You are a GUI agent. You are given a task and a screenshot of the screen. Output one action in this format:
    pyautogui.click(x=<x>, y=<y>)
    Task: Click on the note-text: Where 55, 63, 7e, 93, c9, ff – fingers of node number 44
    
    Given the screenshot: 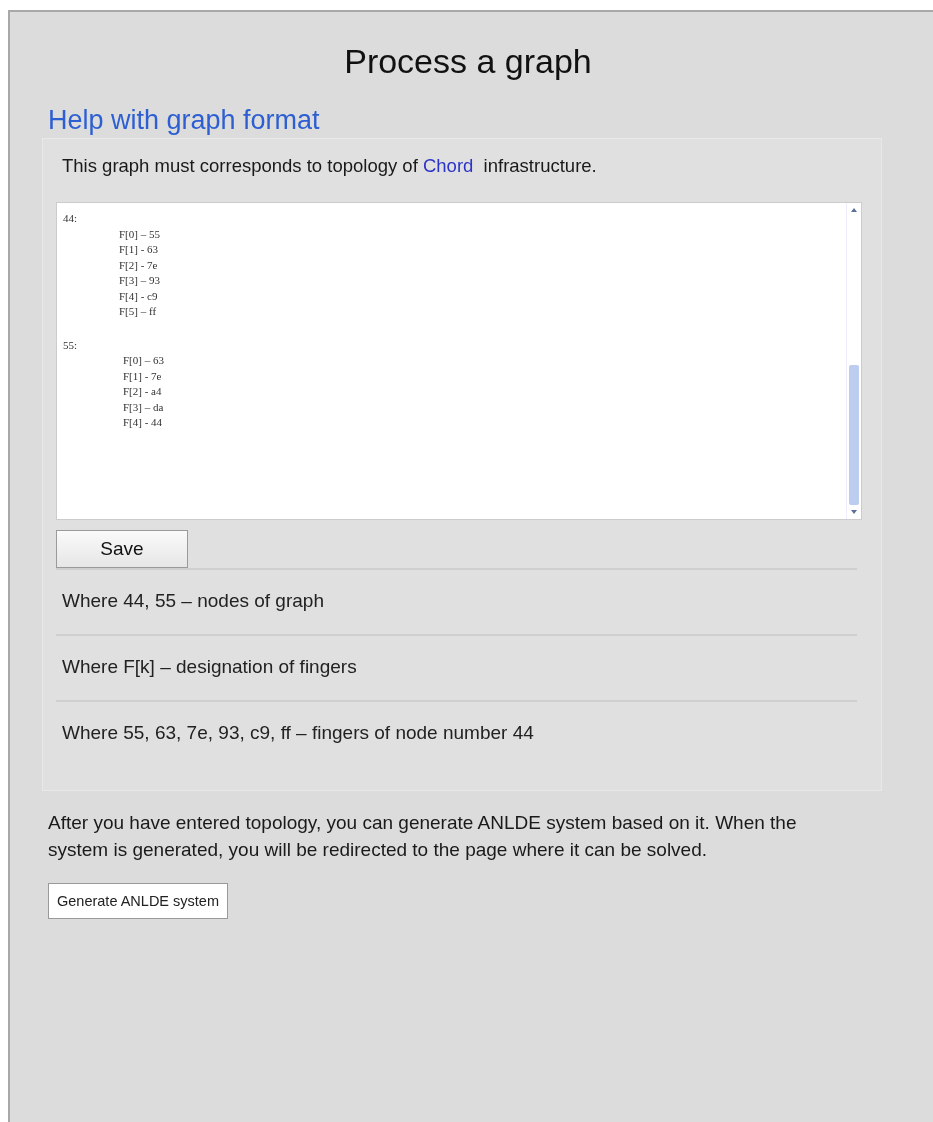 What is the action you would take?
    pyautogui.click(x=298, y=732)
    